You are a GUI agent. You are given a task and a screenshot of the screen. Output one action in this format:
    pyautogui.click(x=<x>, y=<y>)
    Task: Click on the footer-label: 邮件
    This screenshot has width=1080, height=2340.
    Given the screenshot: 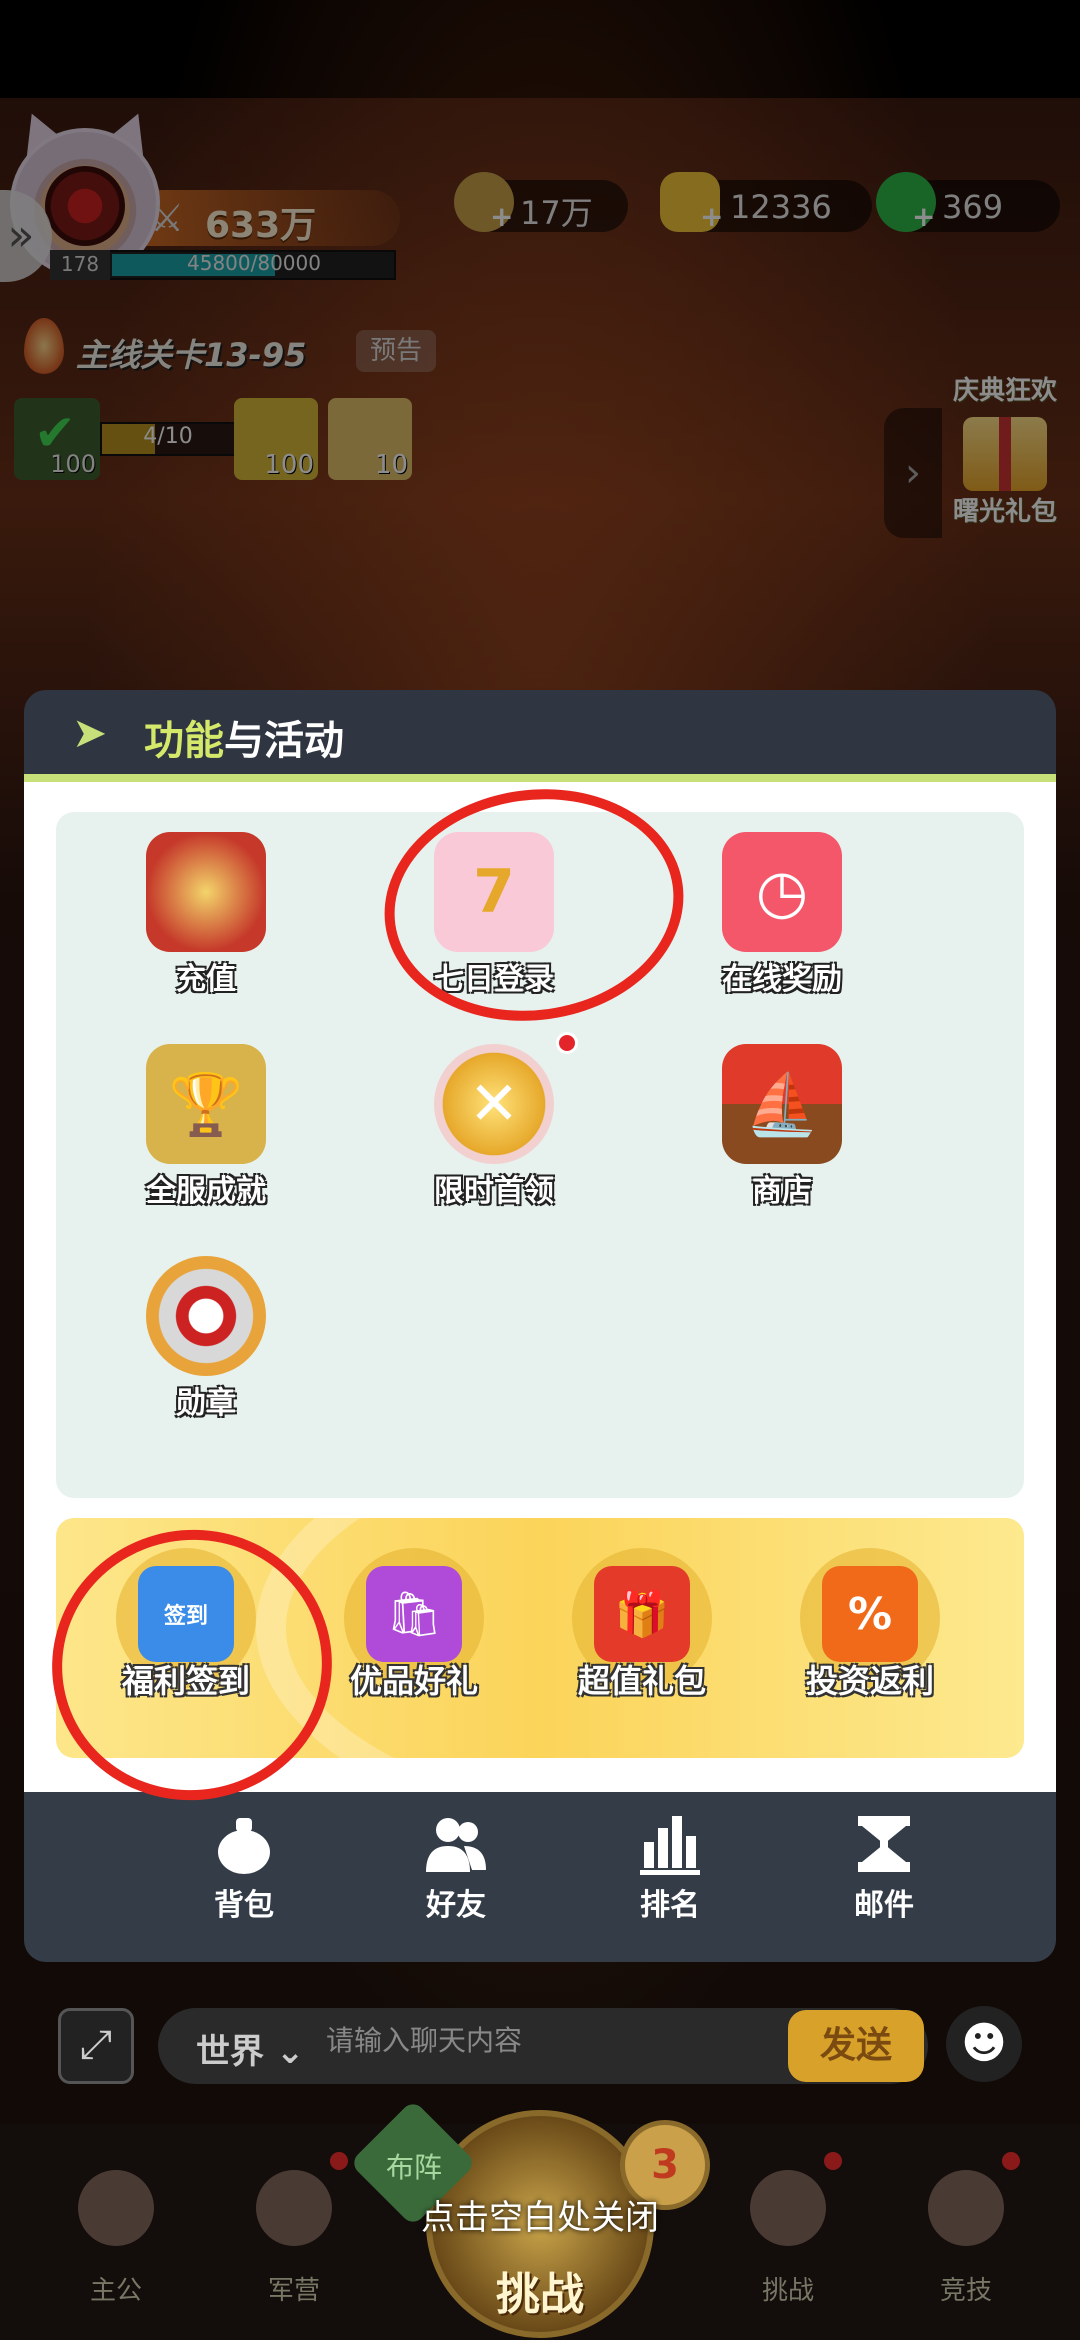 What is the action you would take?
    pyautogui.click(x=884, y=1905)
    